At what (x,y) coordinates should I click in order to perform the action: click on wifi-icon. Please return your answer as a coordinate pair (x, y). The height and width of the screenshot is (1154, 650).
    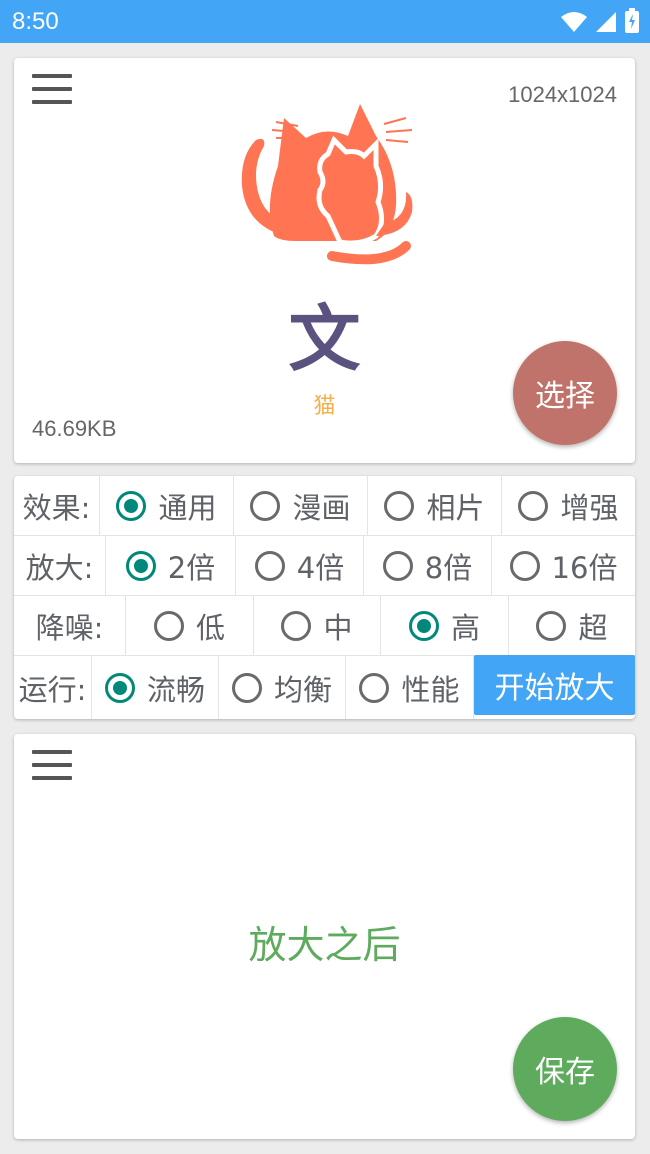
    Looking at the image, I should click on (574, 22).